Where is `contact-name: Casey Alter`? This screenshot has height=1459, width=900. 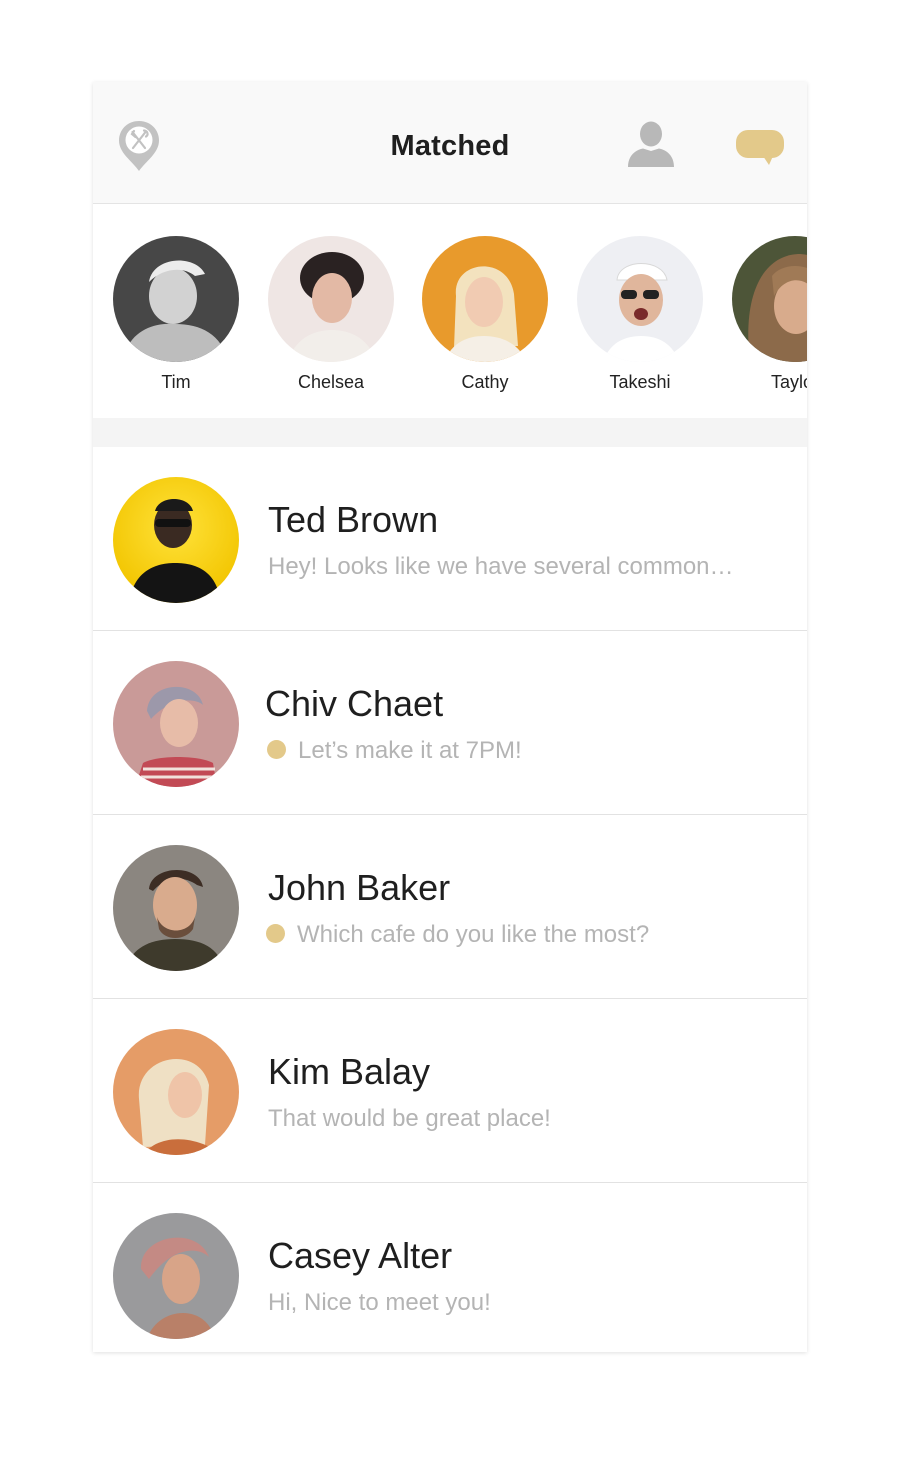 contact-name: Casey Alter is located at coordinates (360, 1255).